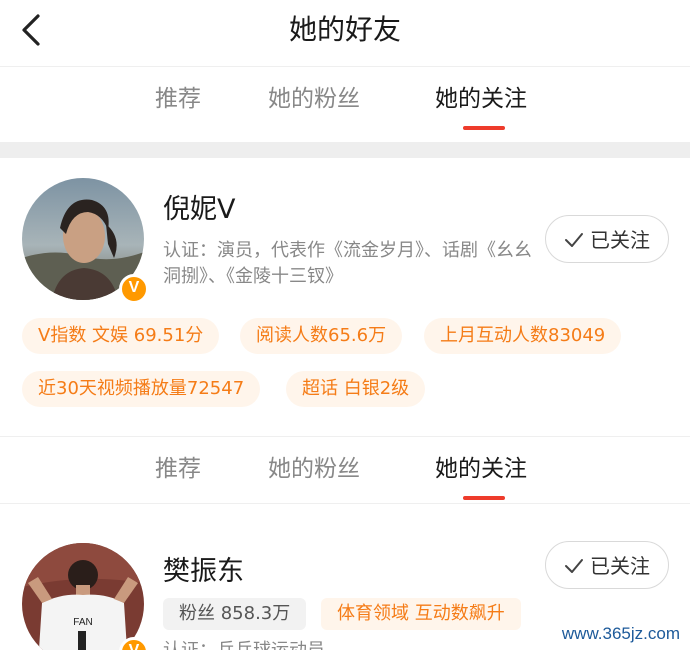 This screenshot has width=690, height=650. What do you see at coordinates (83, 596) in the screenshot?
I see `avatar: FAN` at bounding box center [83, 596].